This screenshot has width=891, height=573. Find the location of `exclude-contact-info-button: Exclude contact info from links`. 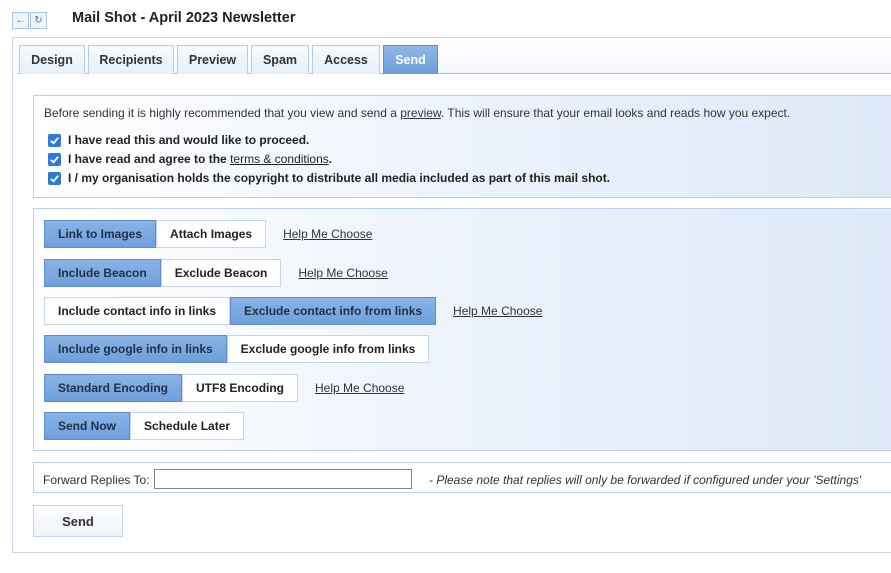

exclude-contact-info-button: Exclude contact info from links is located at coordinates (333, 311).